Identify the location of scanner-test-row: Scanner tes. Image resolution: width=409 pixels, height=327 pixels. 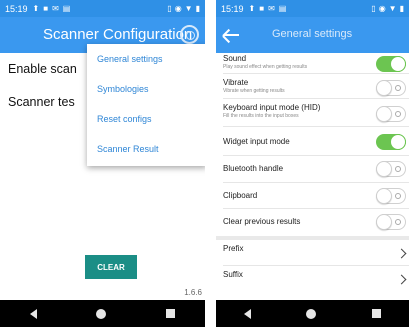
(41, 102).